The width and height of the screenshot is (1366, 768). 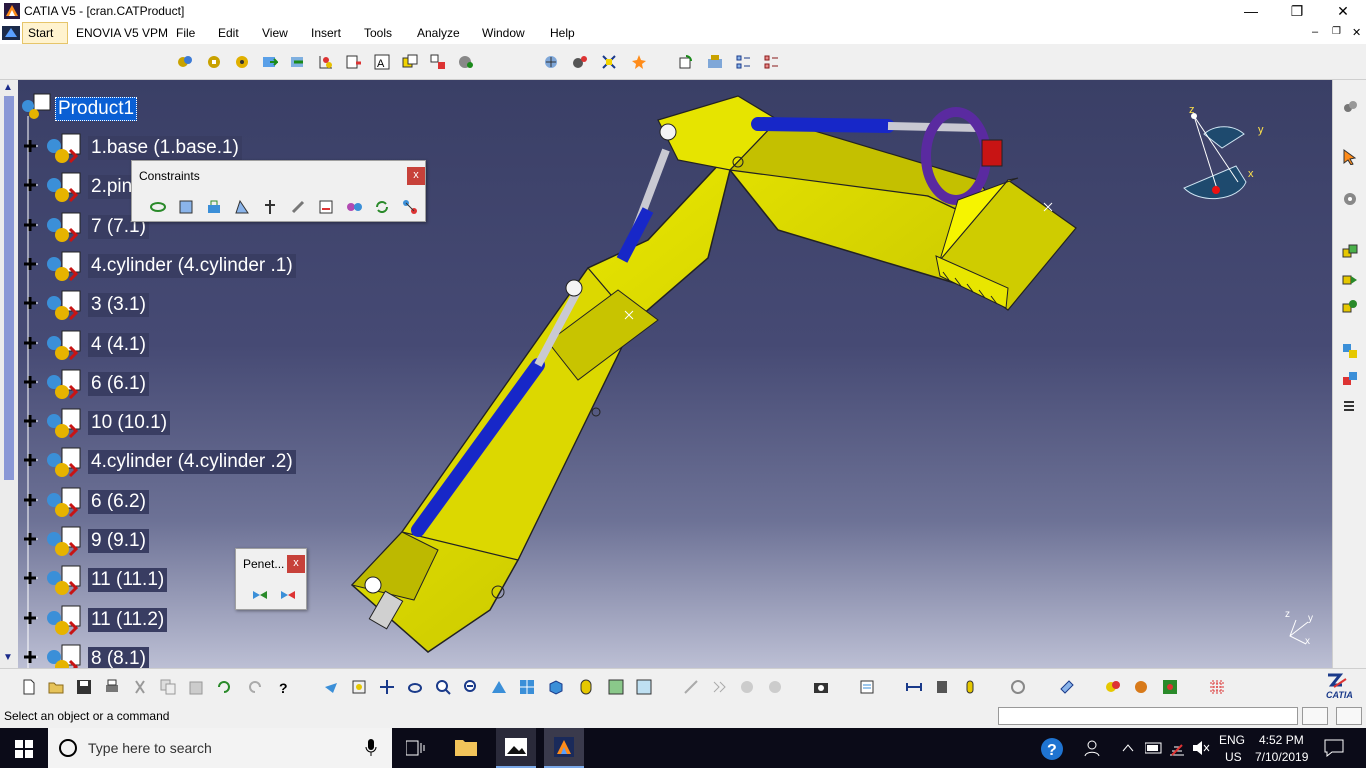 What do you see at coordinates (197, 541) in the screenshot?
I see `tree-item: 9 (9.1)` at bounding box center [197, 541].